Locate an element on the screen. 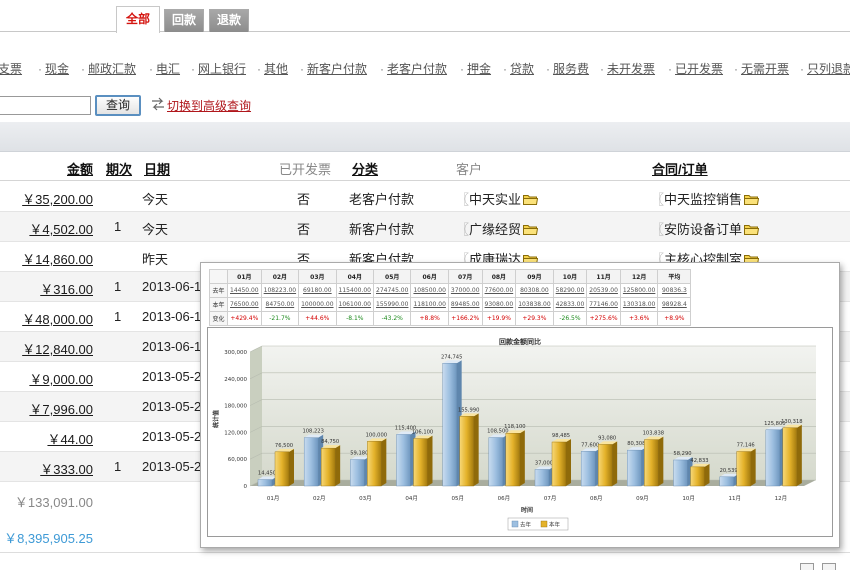  stats-cell: 42833.00 is located at coordinates (570, 304).